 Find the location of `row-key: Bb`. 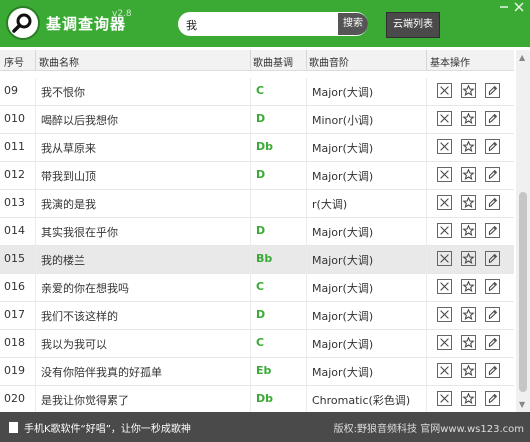

row-key: Bb is located at coordinates (264, 258).